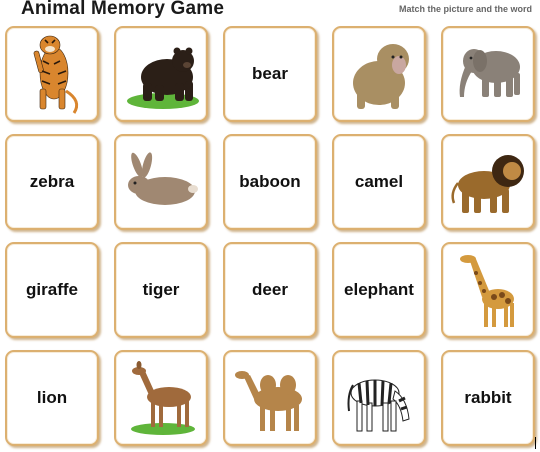 This screenshot has height=452, width=540. I want to click on elephant-icon, so click(489, 73).